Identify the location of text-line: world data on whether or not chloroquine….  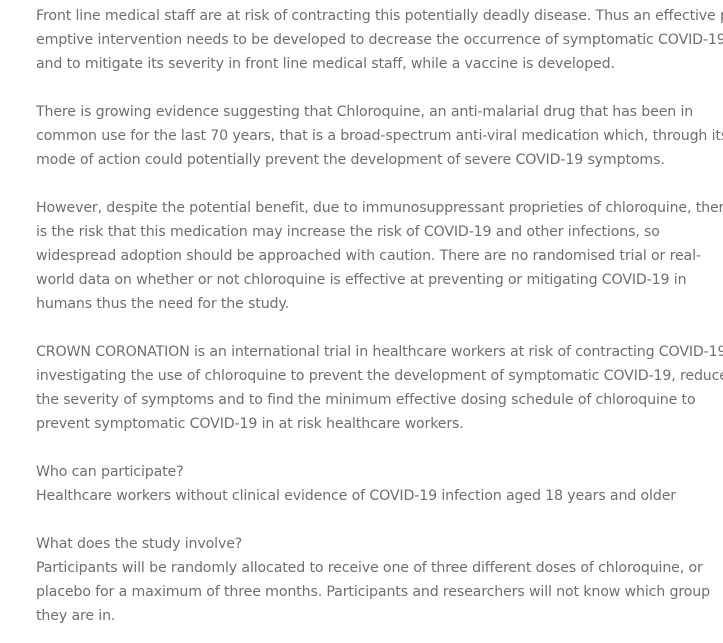
(361, 280).